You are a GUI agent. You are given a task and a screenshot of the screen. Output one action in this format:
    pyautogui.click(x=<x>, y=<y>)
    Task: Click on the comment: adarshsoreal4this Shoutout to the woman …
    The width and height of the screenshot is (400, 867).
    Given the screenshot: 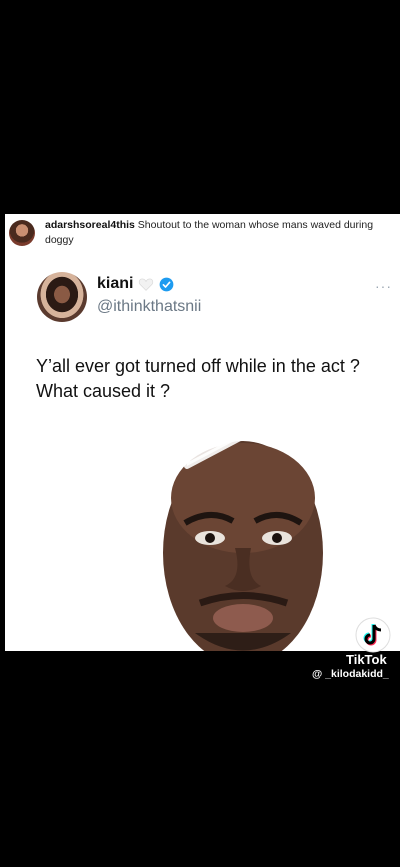 What is the action you would take?
    pyautogui.click(x=202, y=233)
    